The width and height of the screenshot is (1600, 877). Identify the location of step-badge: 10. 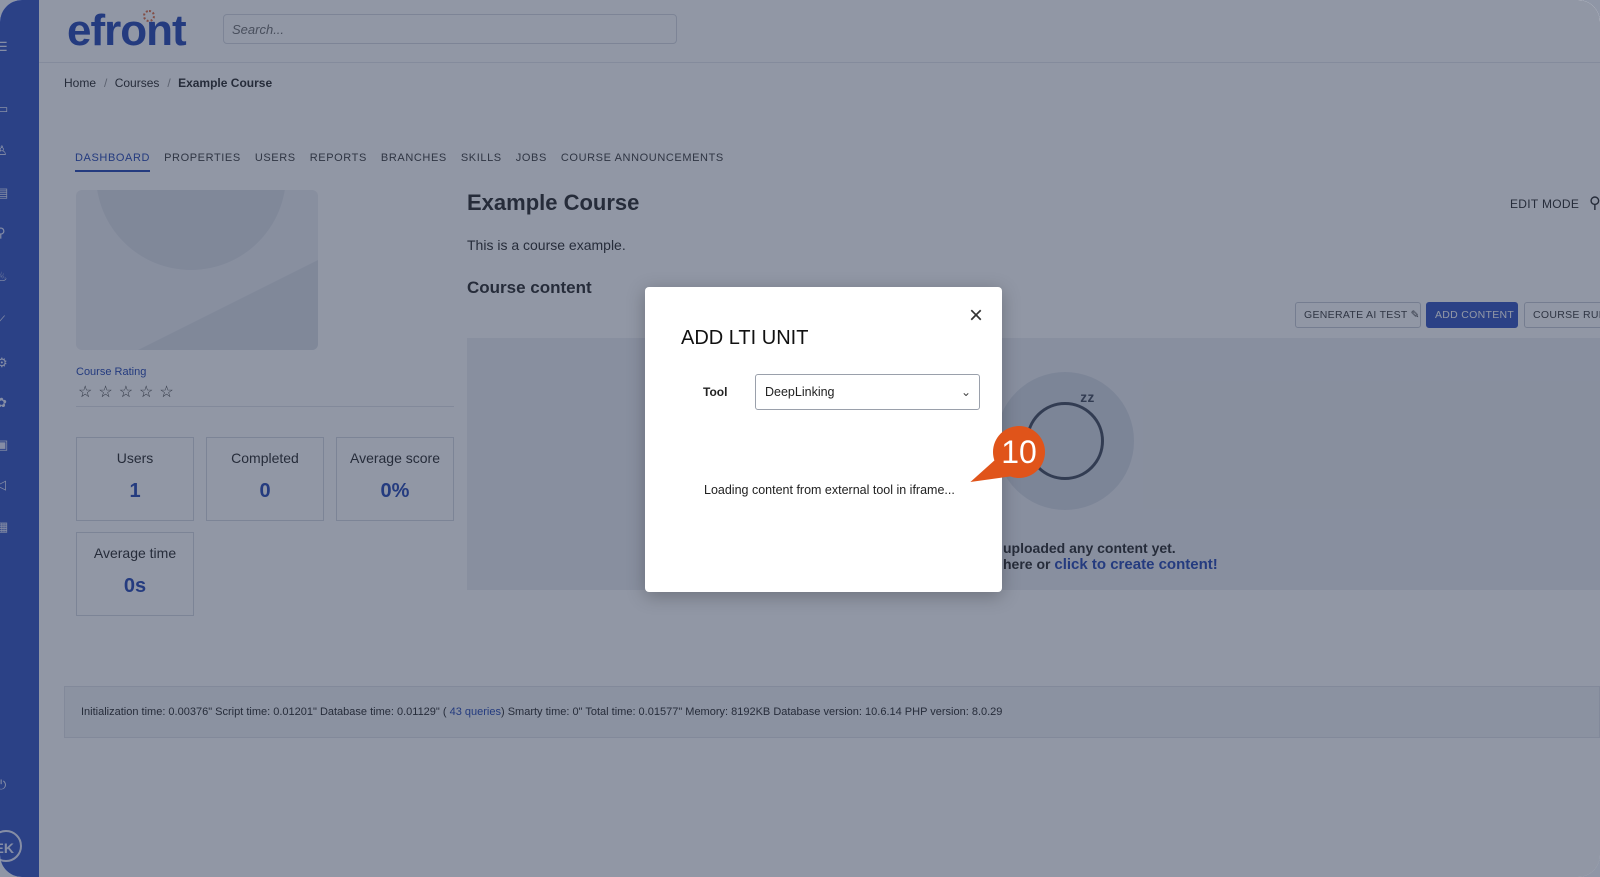
(1019, 452).